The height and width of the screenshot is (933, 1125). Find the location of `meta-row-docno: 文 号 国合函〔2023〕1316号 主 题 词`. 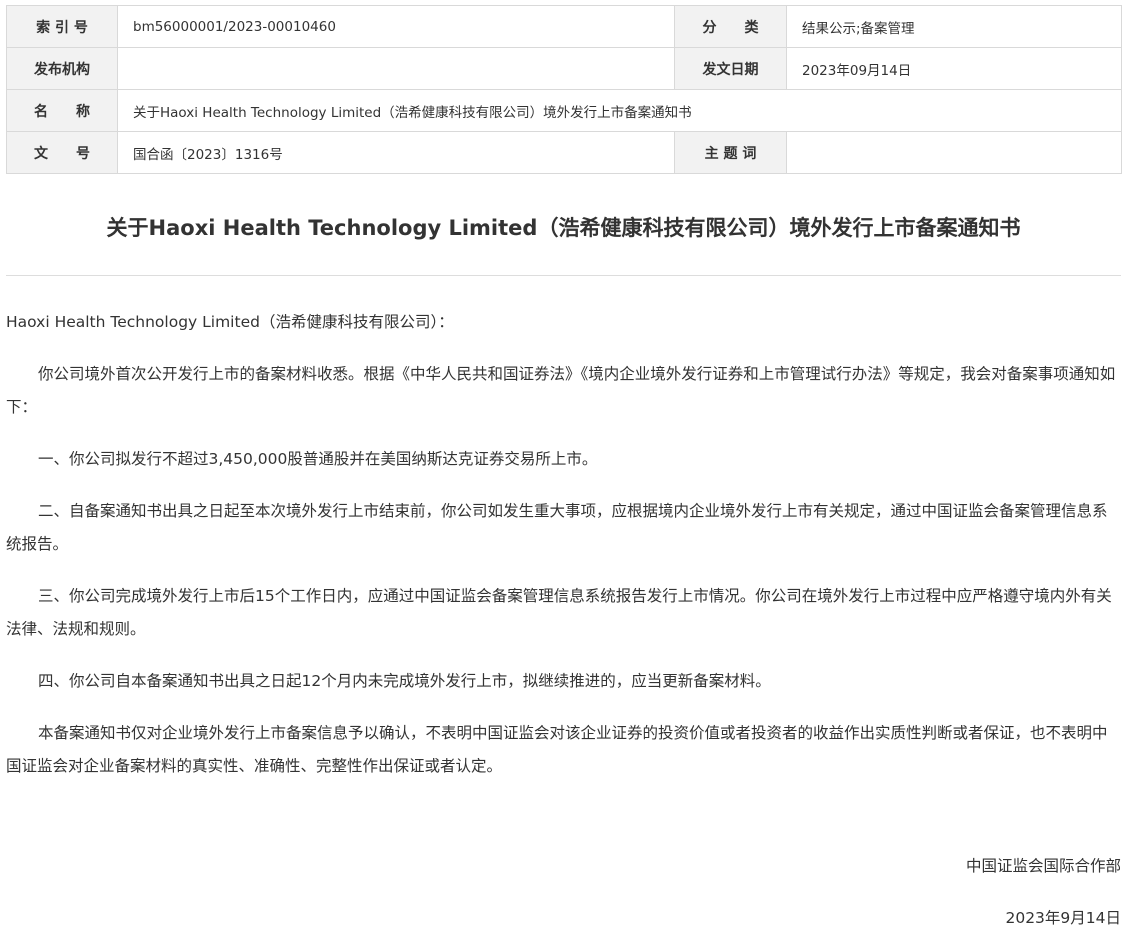

meta-row-docno: 文 号 国合函〔2023〕1316号 主 题 词 is located at coordinates (564, 152).